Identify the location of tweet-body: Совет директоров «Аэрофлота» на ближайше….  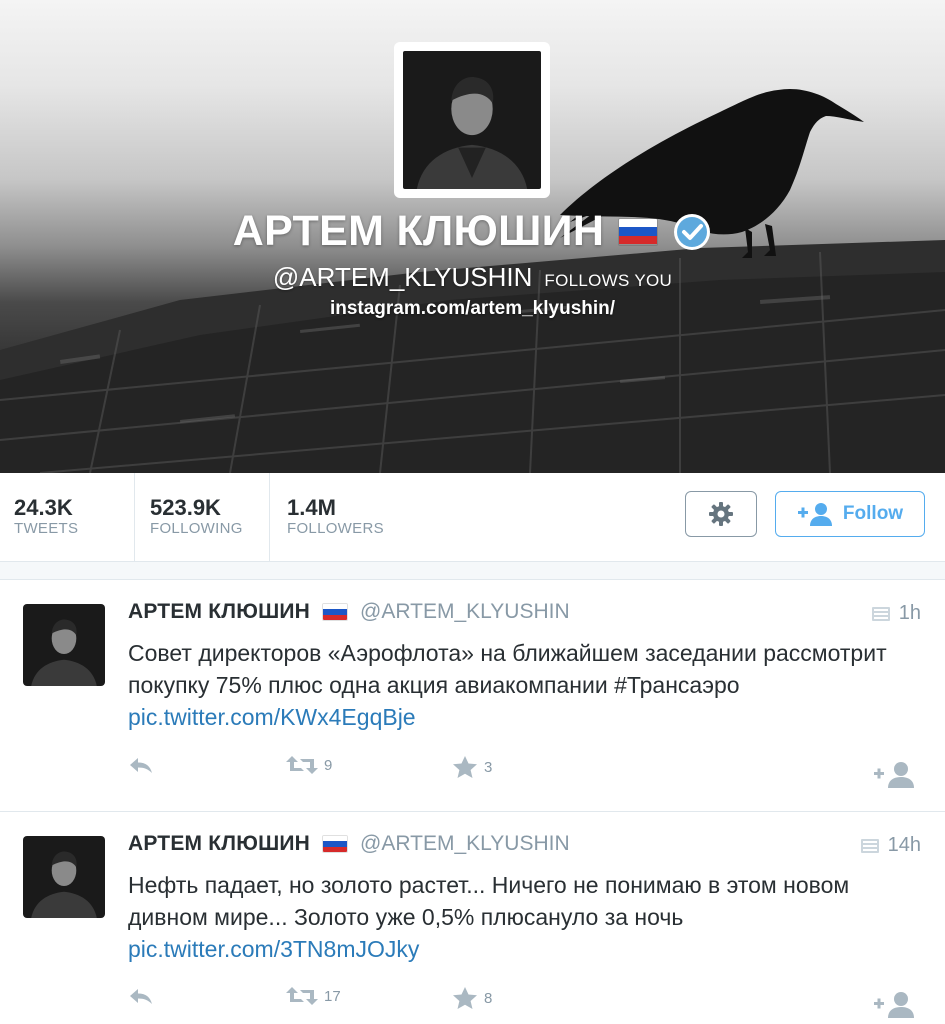
(507, 669).